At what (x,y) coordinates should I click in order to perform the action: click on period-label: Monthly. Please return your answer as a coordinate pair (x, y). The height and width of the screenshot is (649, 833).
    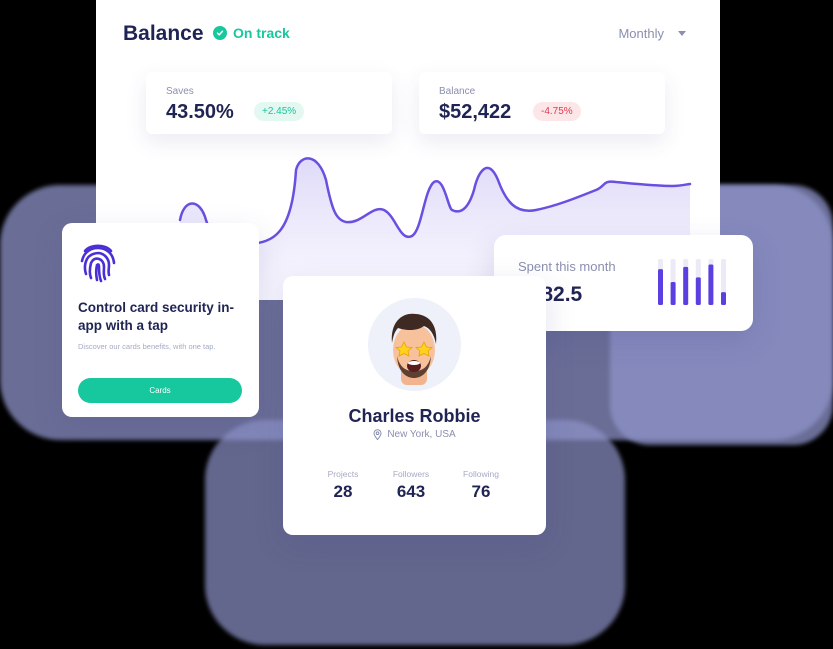
    Looking at the image, I should click on (641, 33).